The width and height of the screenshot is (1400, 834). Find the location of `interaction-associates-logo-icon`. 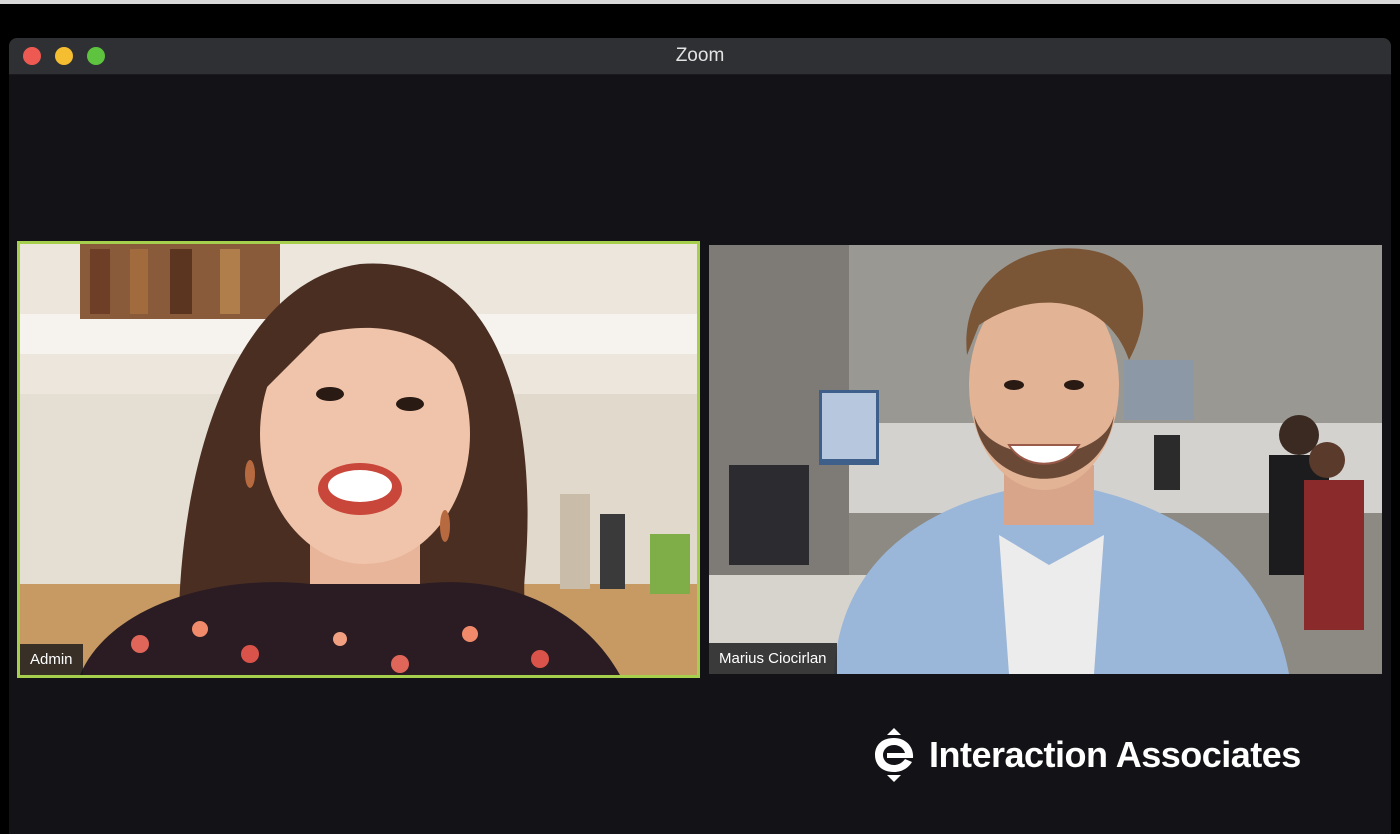

interaction-associates-logo-icon is located at coordinates (894, 755).